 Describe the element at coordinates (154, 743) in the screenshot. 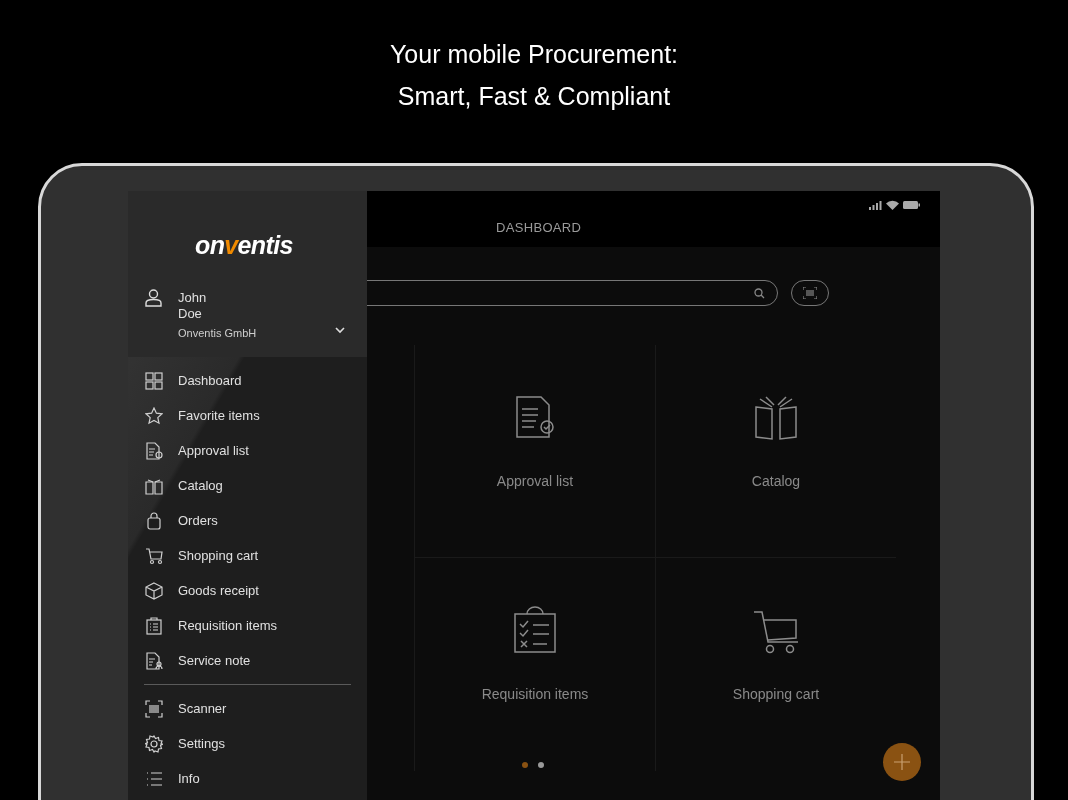

I see `settings-icon` at that location.